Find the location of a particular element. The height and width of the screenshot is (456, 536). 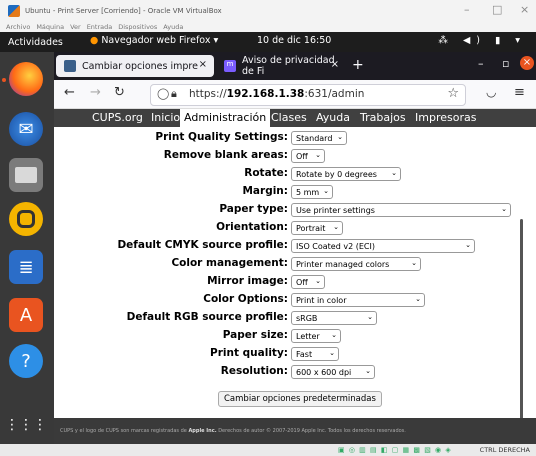

lock-icon: 🔒︎ is located at coordinates (174, 94).